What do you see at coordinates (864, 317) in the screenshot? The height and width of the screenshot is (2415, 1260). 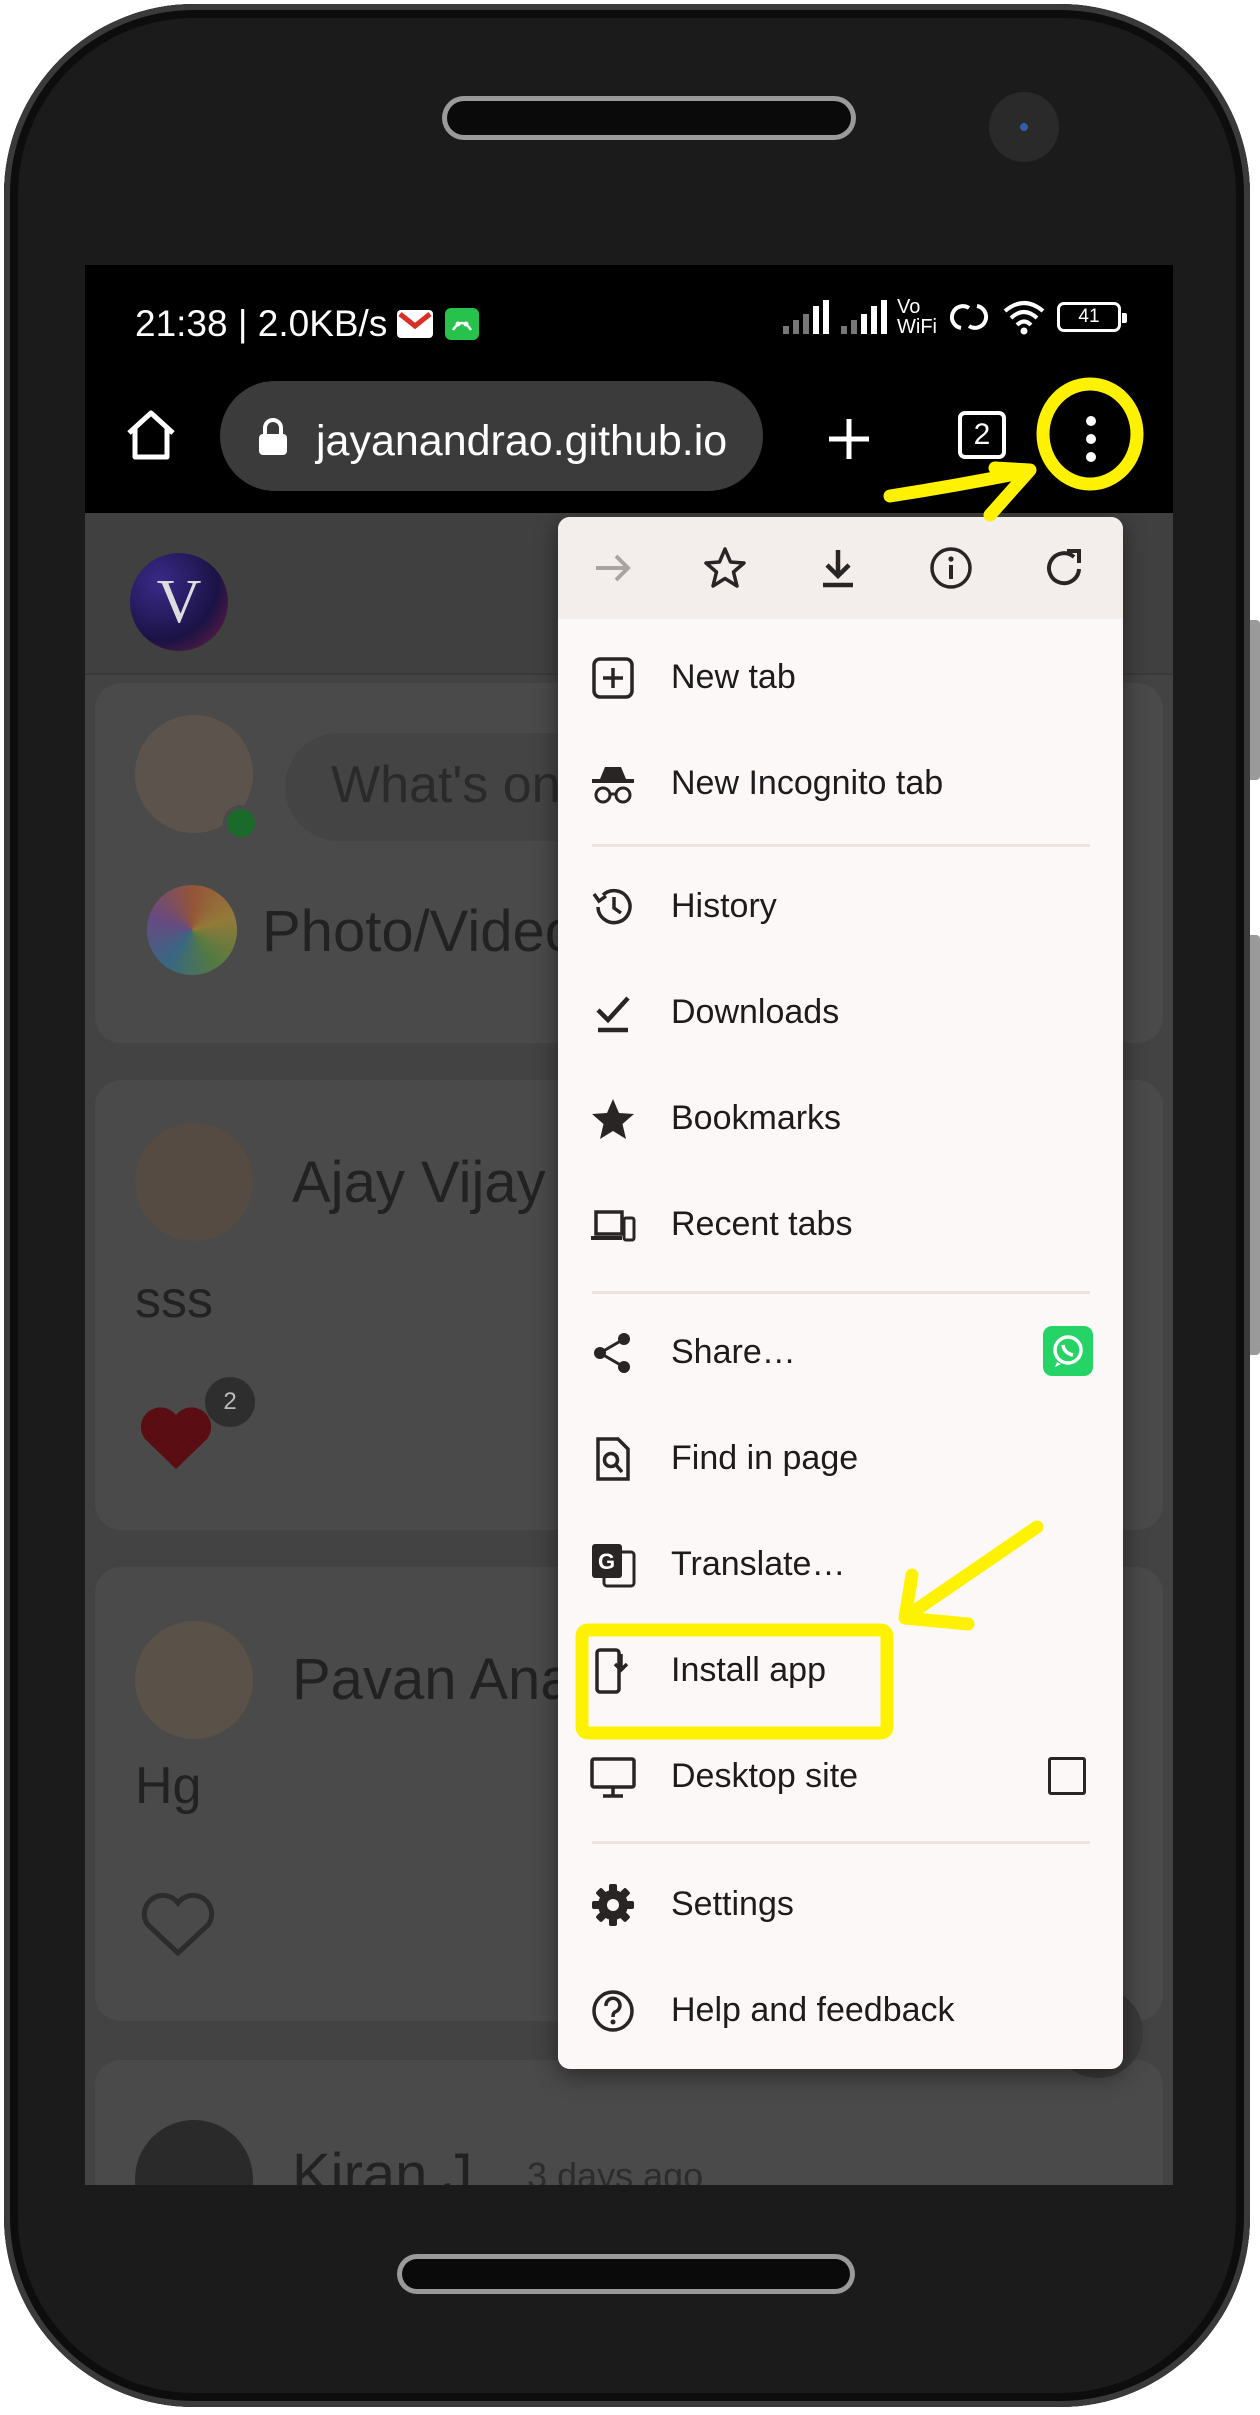 I see `signal-2-icon` at bounding box center [864, 317].